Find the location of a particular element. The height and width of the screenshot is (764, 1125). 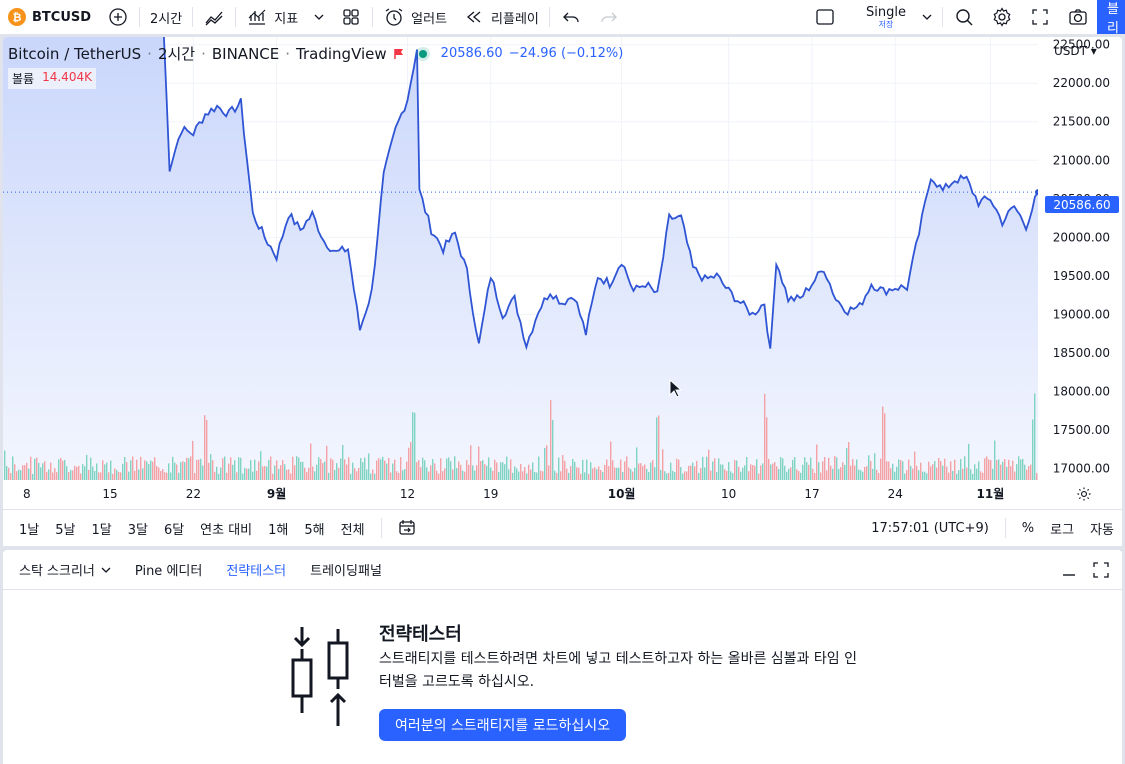

range-1m-button: 1달 is located at coordinates (101, 528).